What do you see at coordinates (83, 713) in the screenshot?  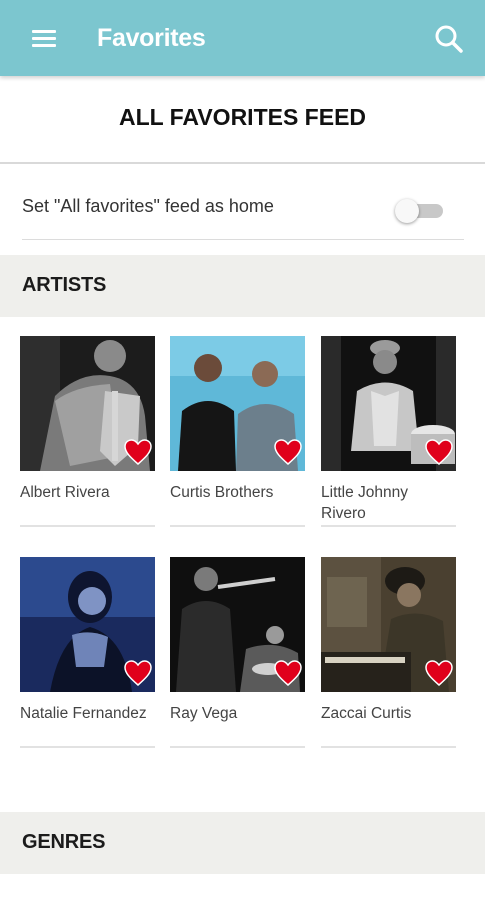 I see `artist-name: Natalie Fernandez` at bounding box center [83, 713].